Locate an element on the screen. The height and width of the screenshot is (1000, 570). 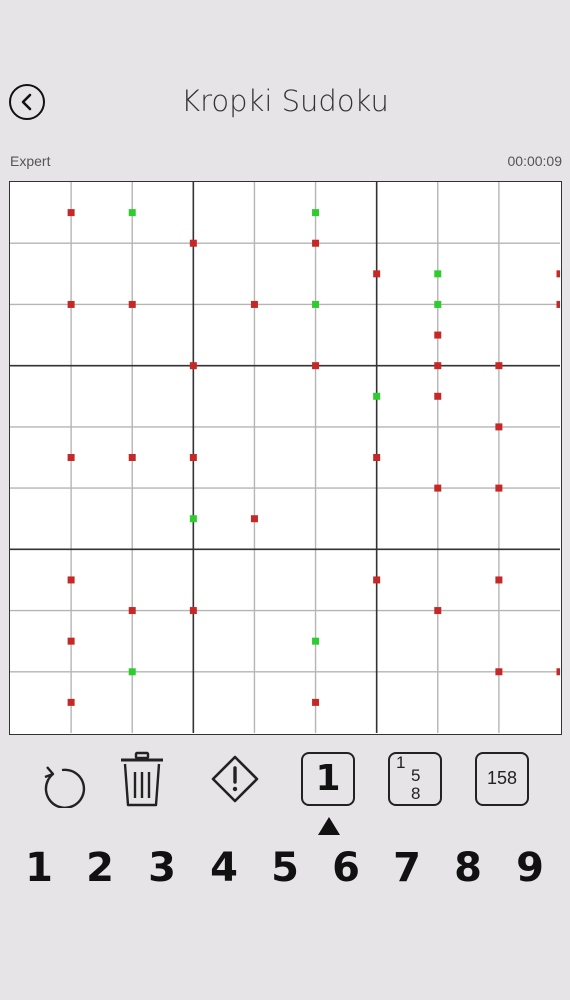
number-key-7: 7 is located at coordinates (407, 868).